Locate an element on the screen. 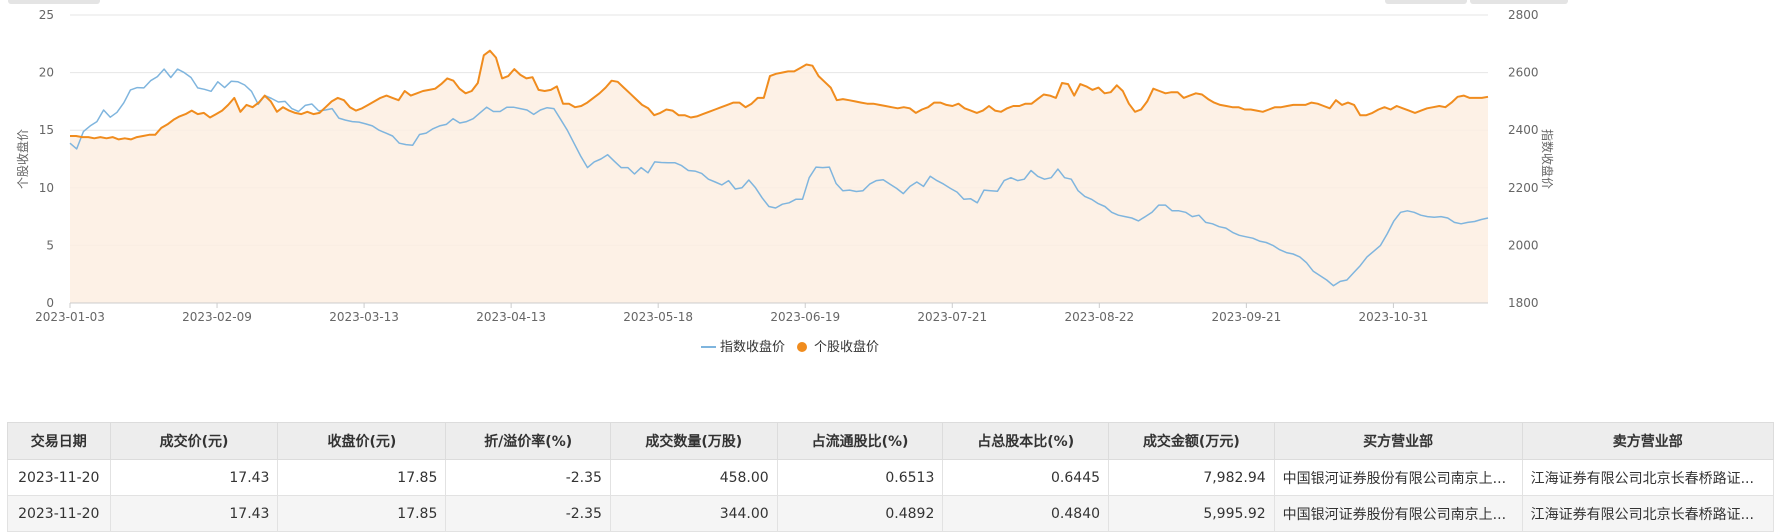 This screenshot has height=532, width=1774. left-axis-tick-label: 15 is located at coordinates (46, 130).